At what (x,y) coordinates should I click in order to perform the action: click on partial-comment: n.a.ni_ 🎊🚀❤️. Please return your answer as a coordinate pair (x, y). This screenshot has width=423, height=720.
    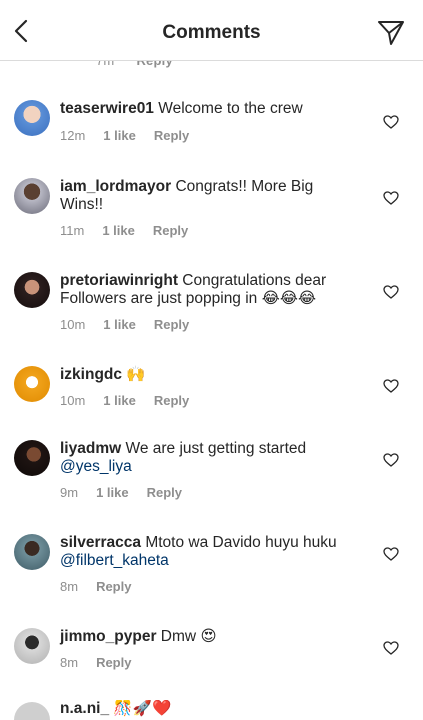
    Looking at the image, I should click on (211, 710).